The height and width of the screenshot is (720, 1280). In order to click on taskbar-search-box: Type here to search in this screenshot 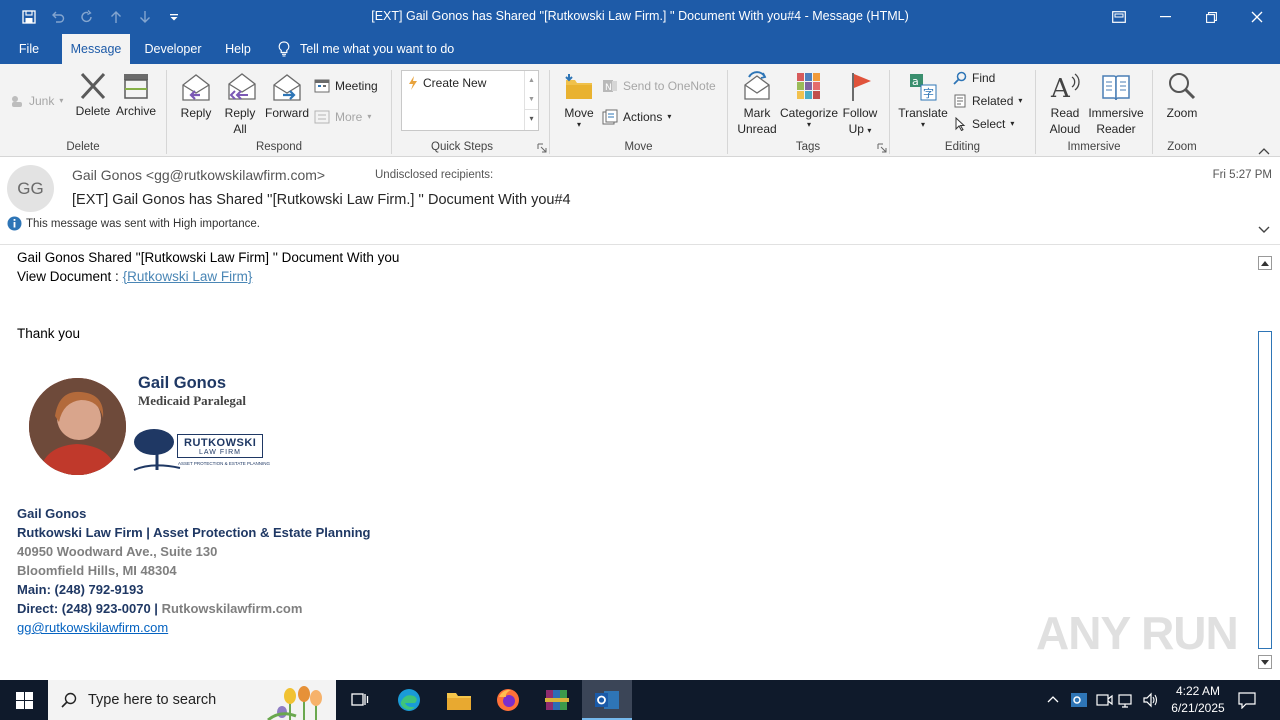, I will do `click(192, 700)`.